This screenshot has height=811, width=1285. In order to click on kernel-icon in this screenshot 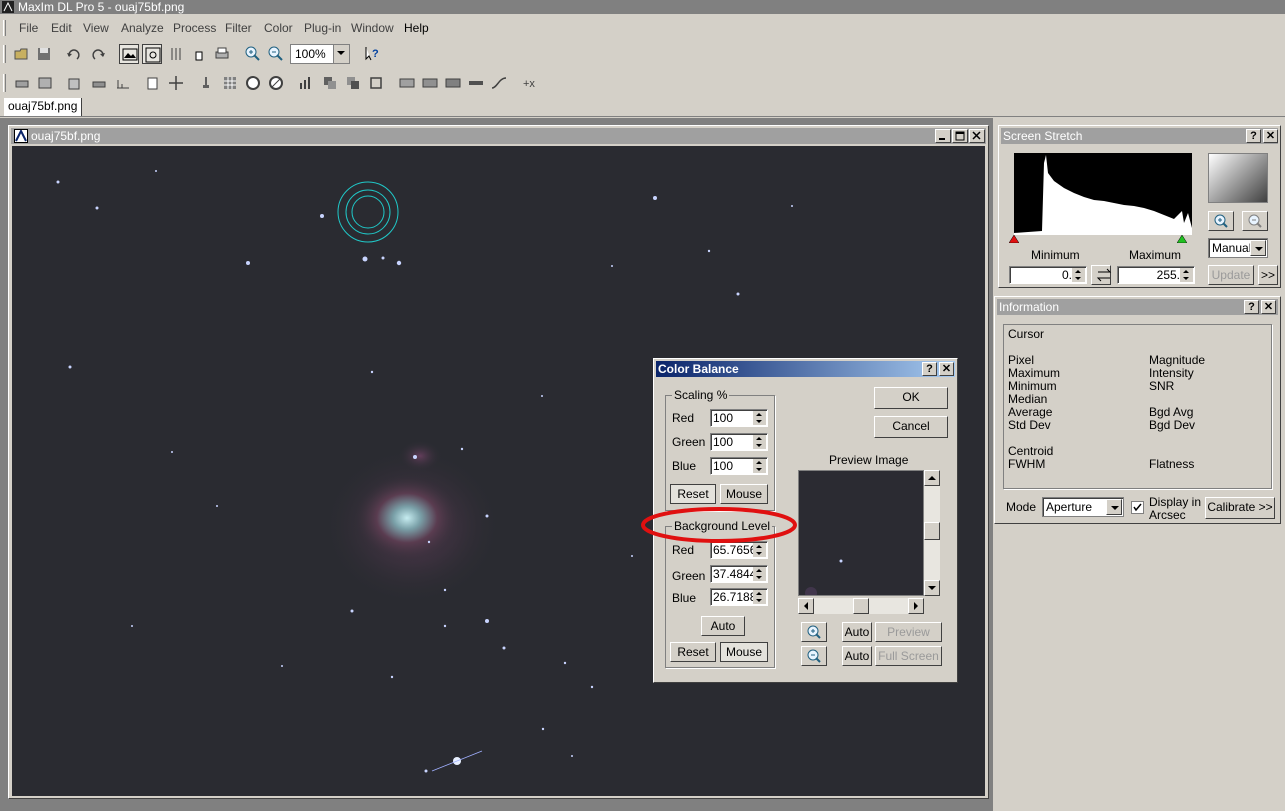, I will do `click(253, 83)`.